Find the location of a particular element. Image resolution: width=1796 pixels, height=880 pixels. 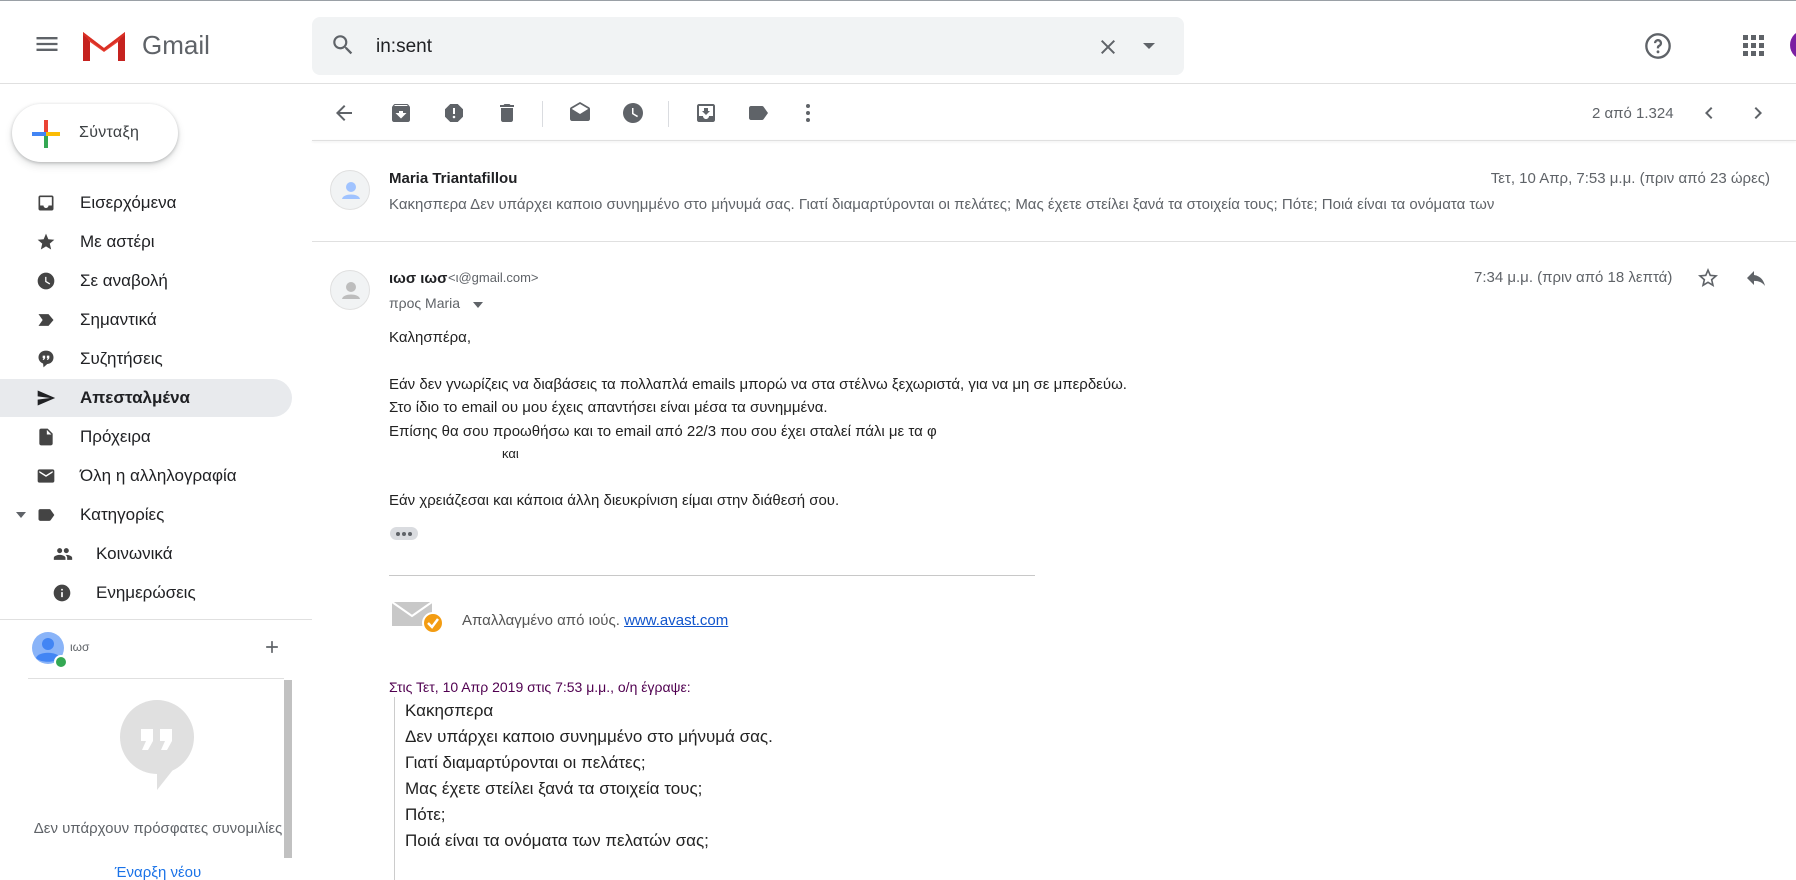

sender-email: <ι@gmail.com> is located at coordinates (493, 277).